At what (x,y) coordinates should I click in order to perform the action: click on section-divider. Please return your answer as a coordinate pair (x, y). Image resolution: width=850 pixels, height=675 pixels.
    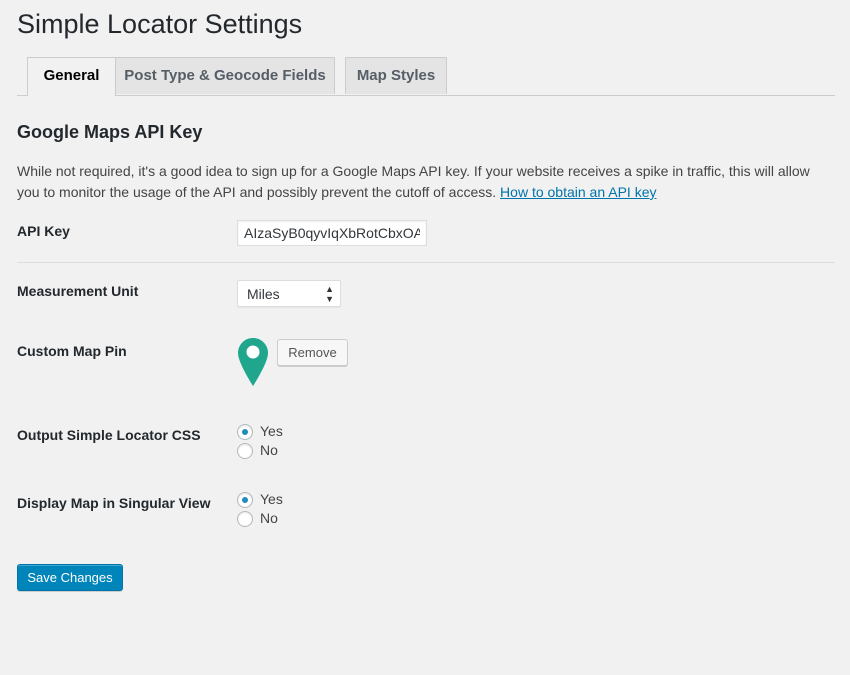
    Looking at the image, I should click on (426, 262).